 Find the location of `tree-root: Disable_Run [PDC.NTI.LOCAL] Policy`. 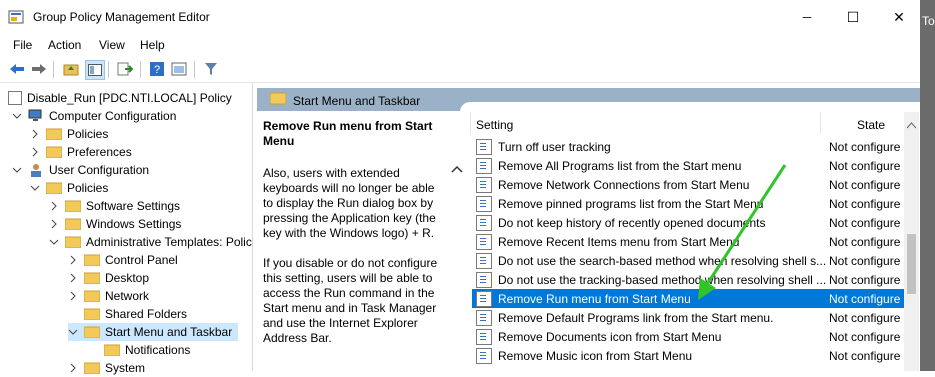

tree-root: Disable_Run [PDC.NTI.LOCAL] Policy is located at coordinates (120, 98).